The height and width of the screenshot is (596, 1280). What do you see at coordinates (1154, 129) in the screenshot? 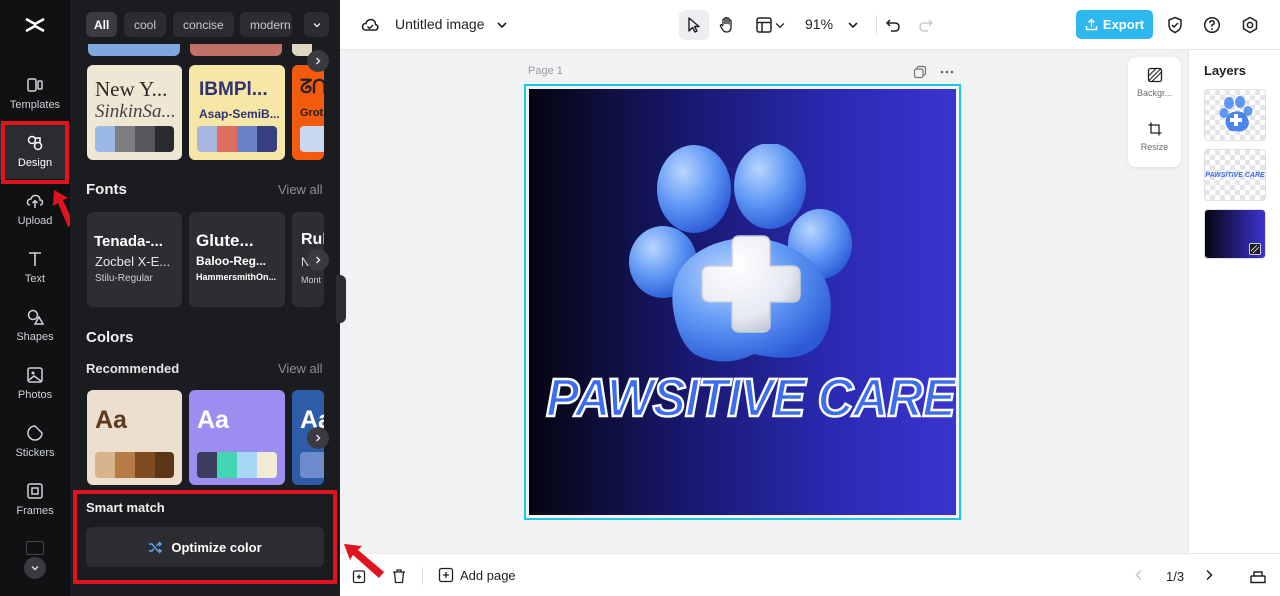
I see `resize-icon` at bounding box center [1154, 129].